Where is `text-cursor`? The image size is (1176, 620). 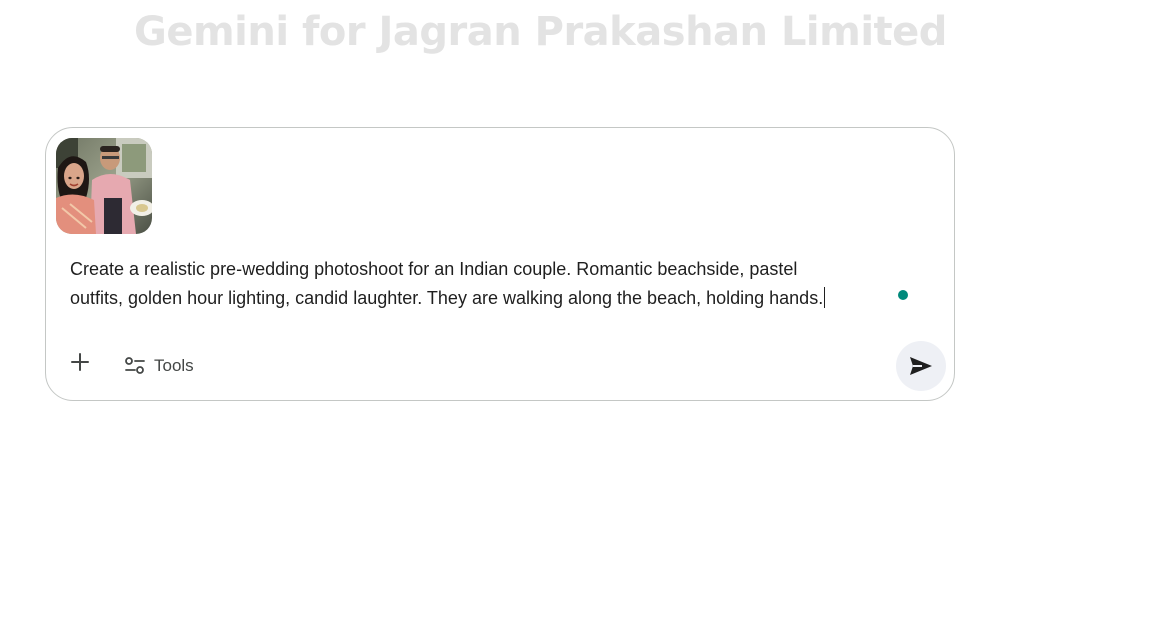
text-cursor is located at coordinates (825, 297).